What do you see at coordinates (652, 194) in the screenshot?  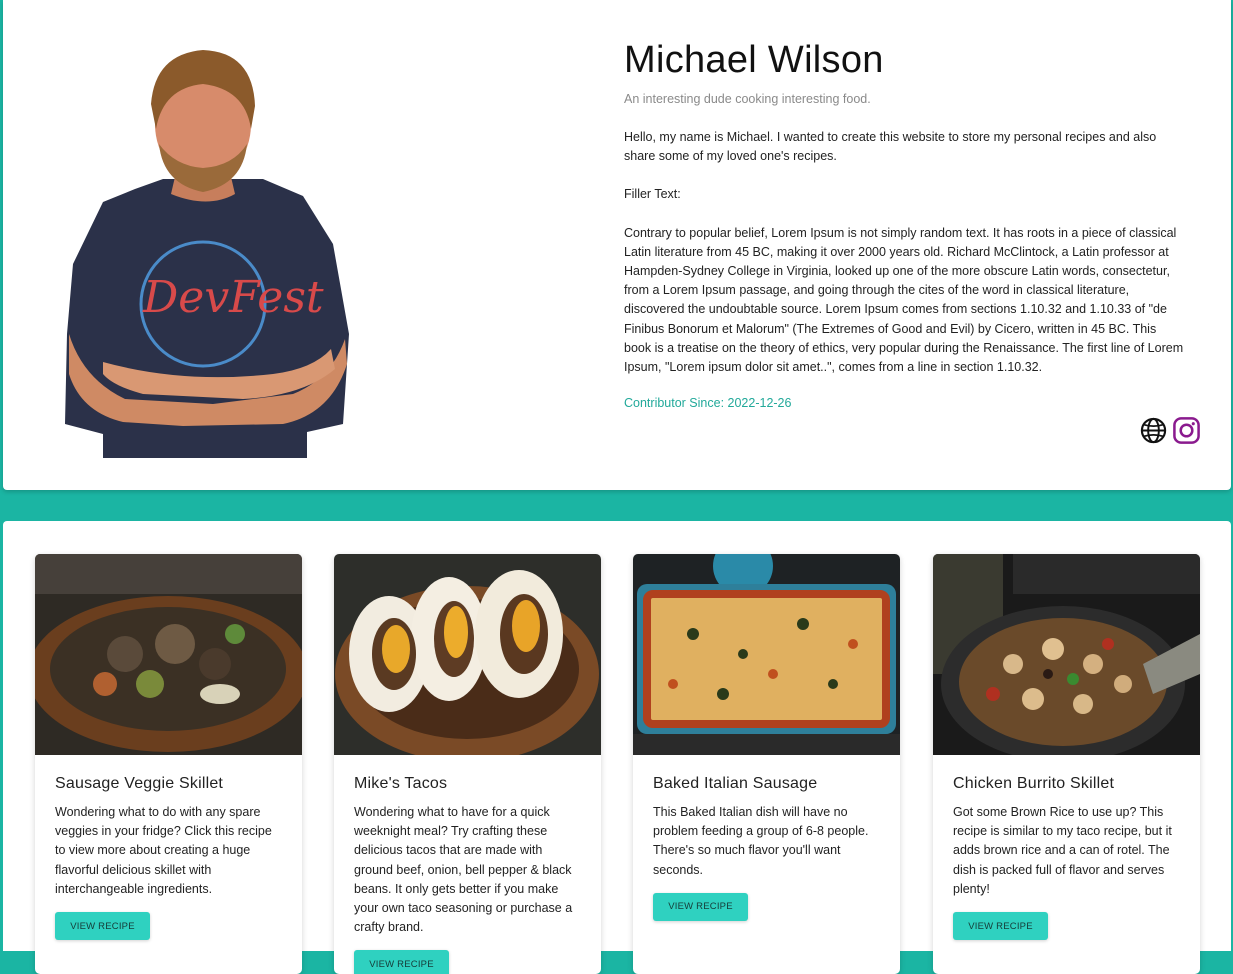 I see `bio-paragraph: Filler Text:` at bounding box center [652, 194].